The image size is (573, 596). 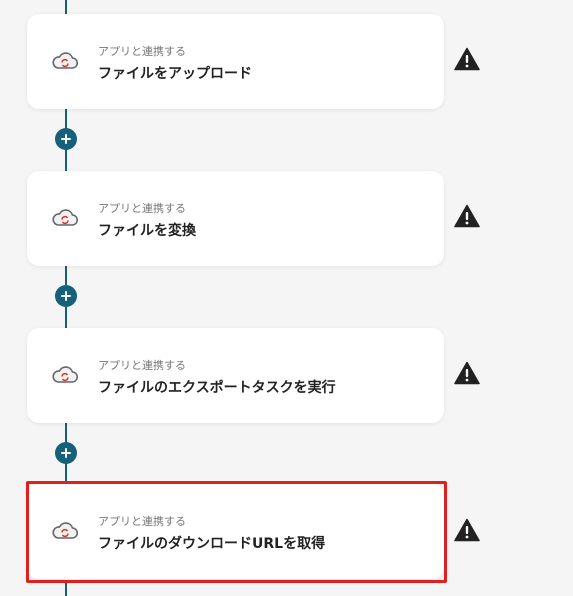 I want to click on flow-step-card: アプリと連携する ファイルを変換, so click(x=235, y=218).